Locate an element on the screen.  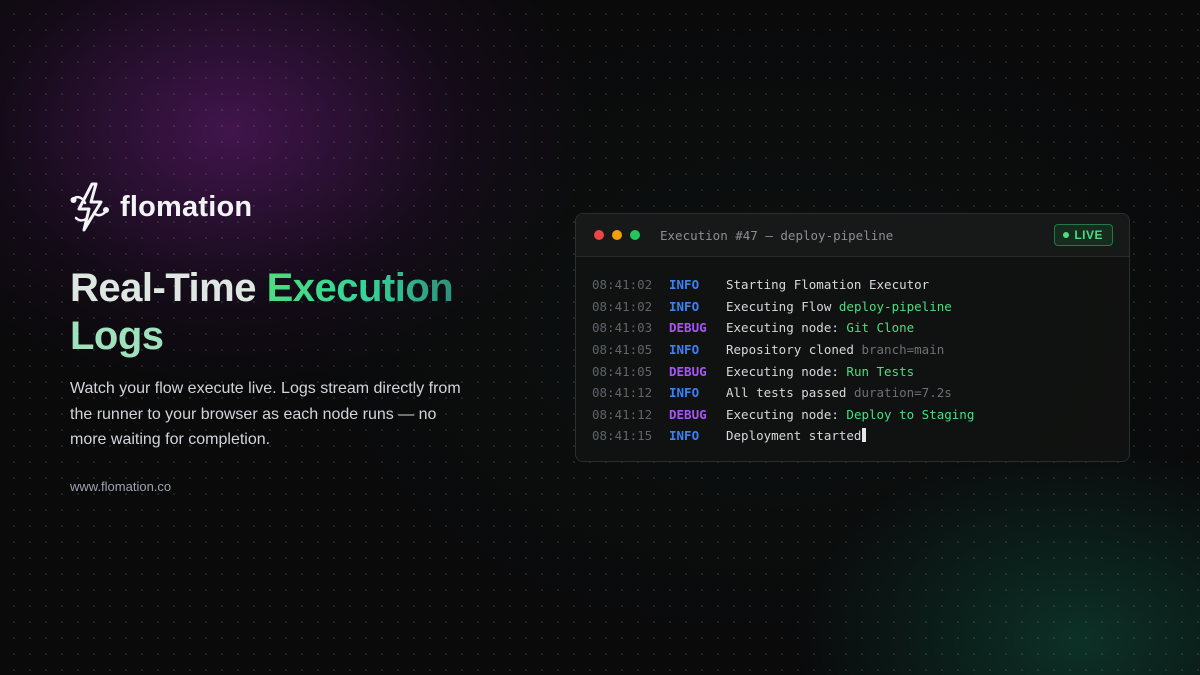
website-url: www.flomation.co is located at coordinates (120, 486).